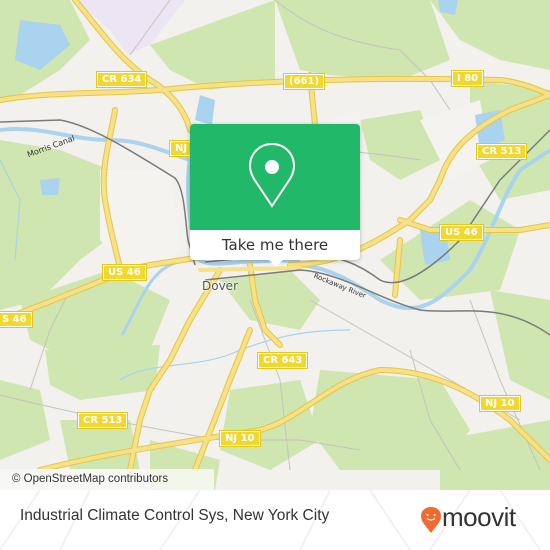 This screenshot has height=550, width=550. What do you see at coordinates (431, 520) in the screenshot?
I see `moovit-pin-smile-icon` at bounding box center [431, 520].